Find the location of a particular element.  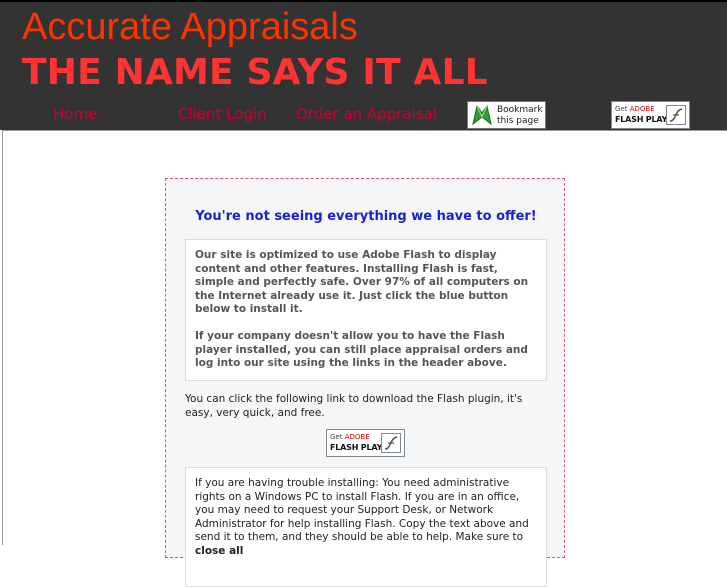

site-title: Accurate Appraisals is located at coordinates (190, 27).